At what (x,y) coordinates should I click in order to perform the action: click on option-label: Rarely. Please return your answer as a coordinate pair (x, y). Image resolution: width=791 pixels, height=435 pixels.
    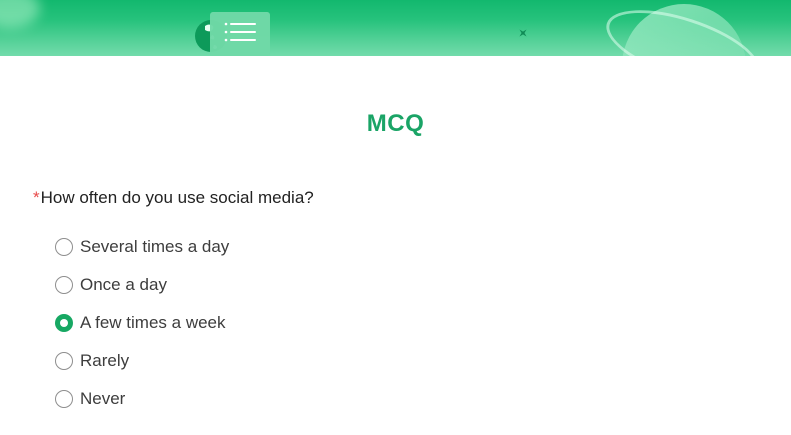
    Looking at the image, I should click on (105, 360).